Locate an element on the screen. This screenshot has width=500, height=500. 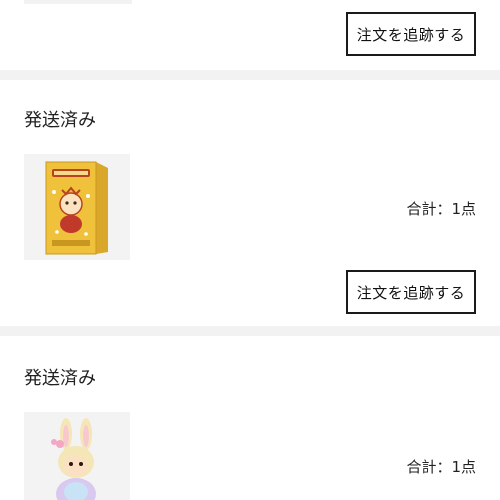
bunny-figure-product-image is located at coordinates (77, 456).